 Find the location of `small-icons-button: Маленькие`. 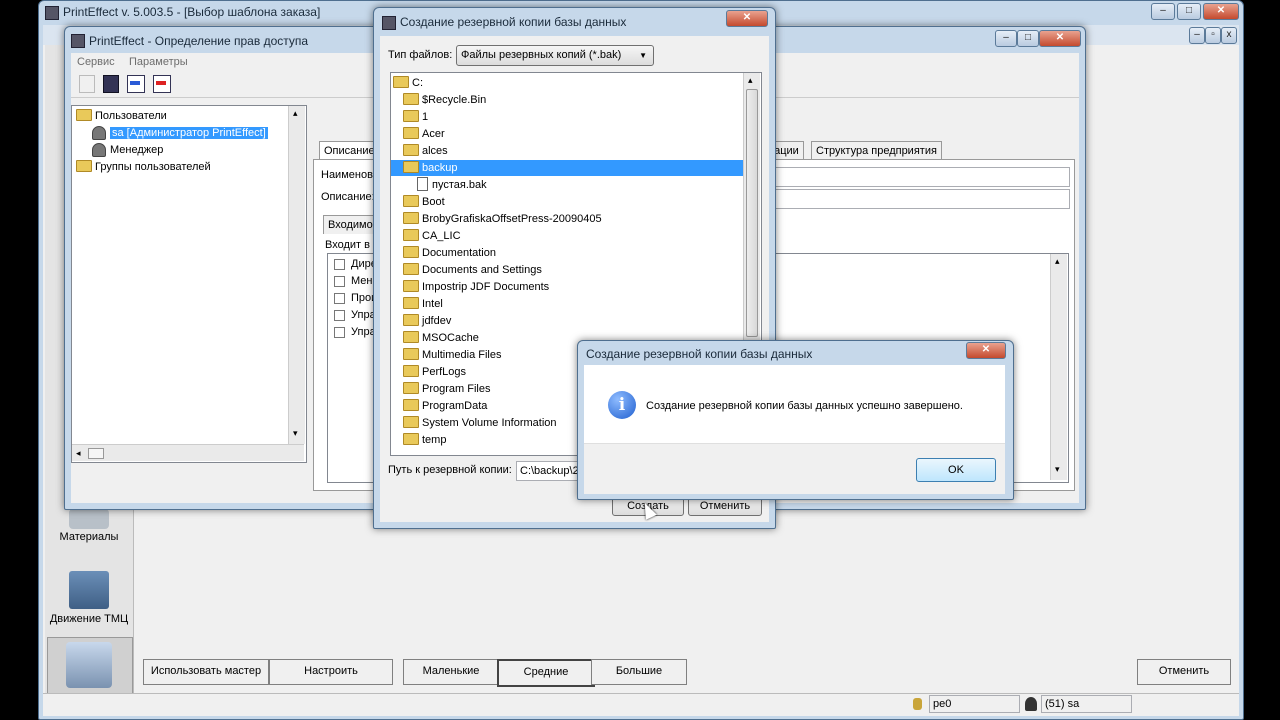

small-icons-button: Маленькие is located at coordinates (451, 672).